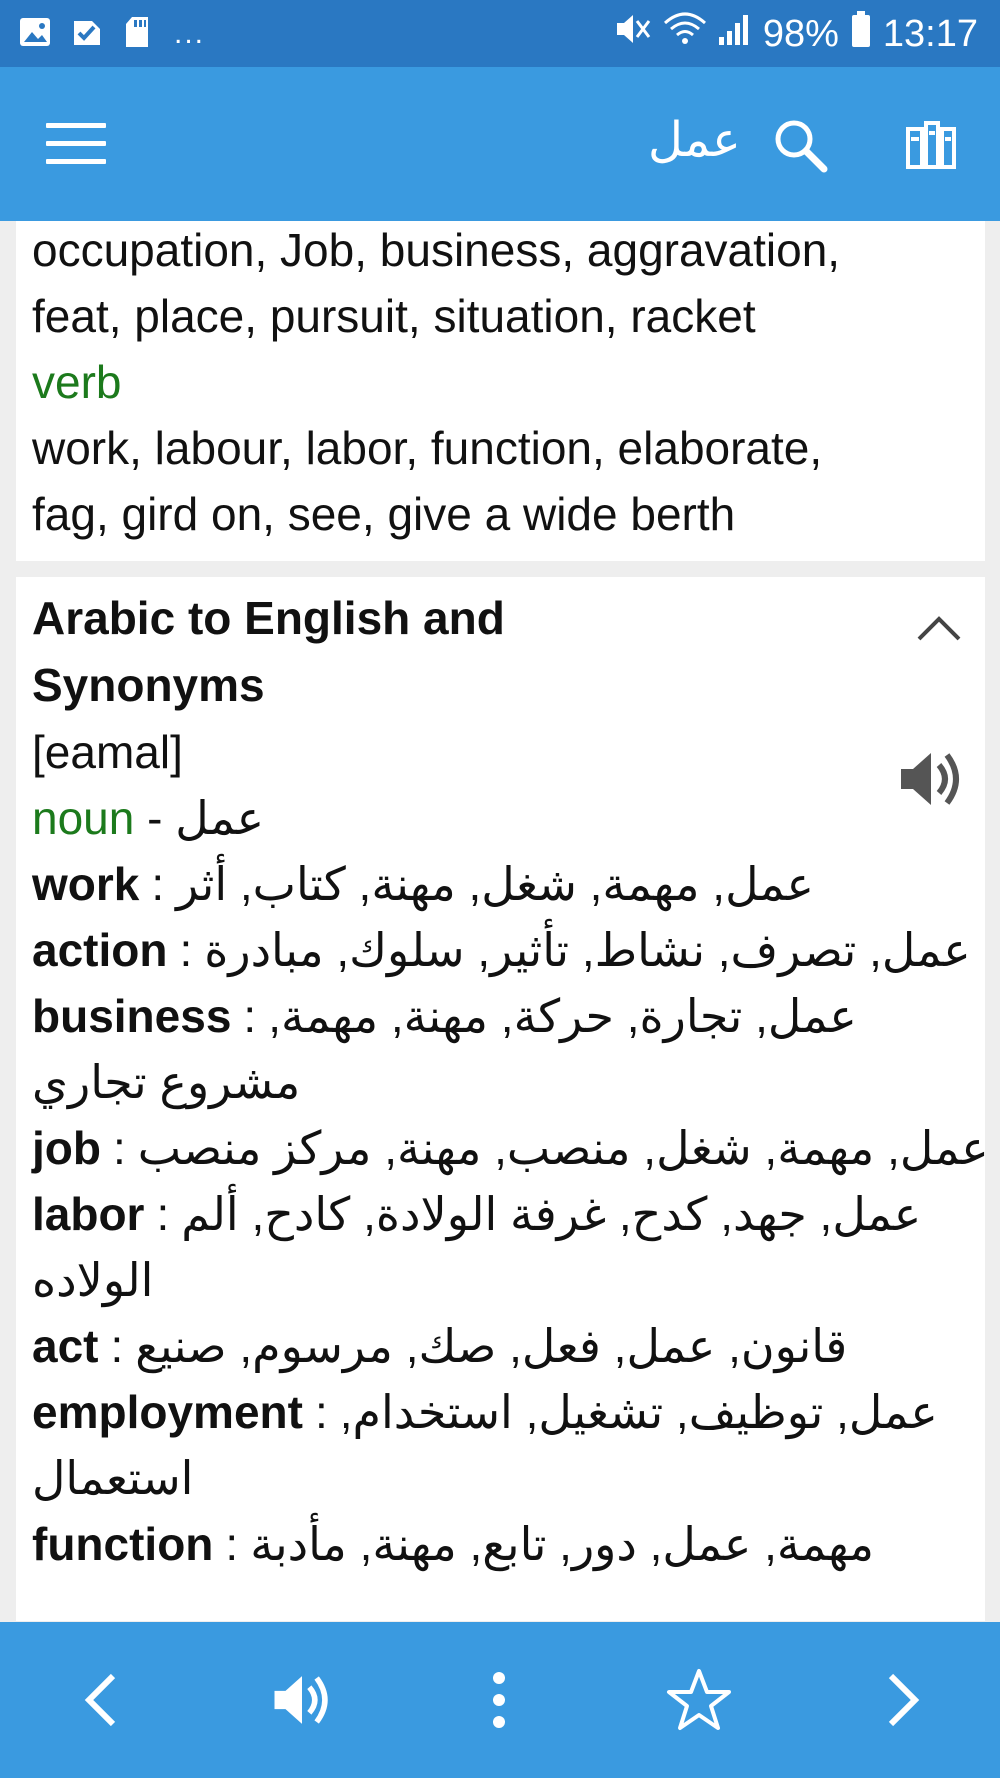  I want to click on clock: 13:17, so click(930, 33).